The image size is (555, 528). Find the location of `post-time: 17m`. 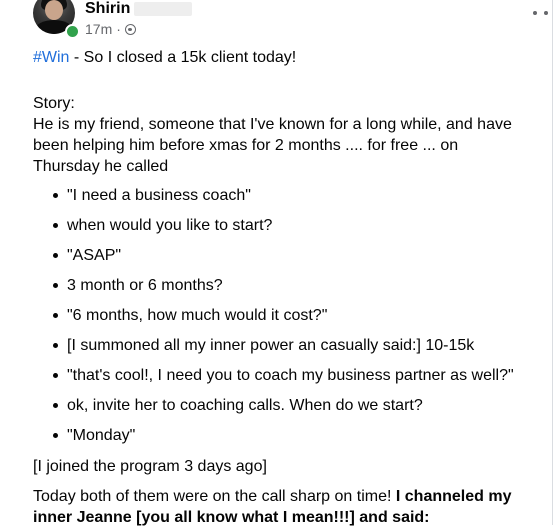

post-time: 17m is located at coordinates (98, 29).